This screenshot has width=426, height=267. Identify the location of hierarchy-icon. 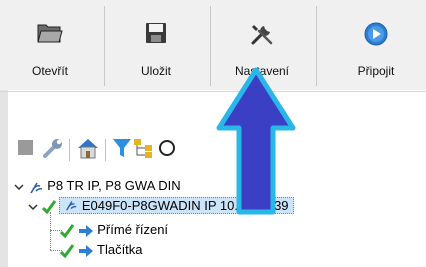
(143, 150).